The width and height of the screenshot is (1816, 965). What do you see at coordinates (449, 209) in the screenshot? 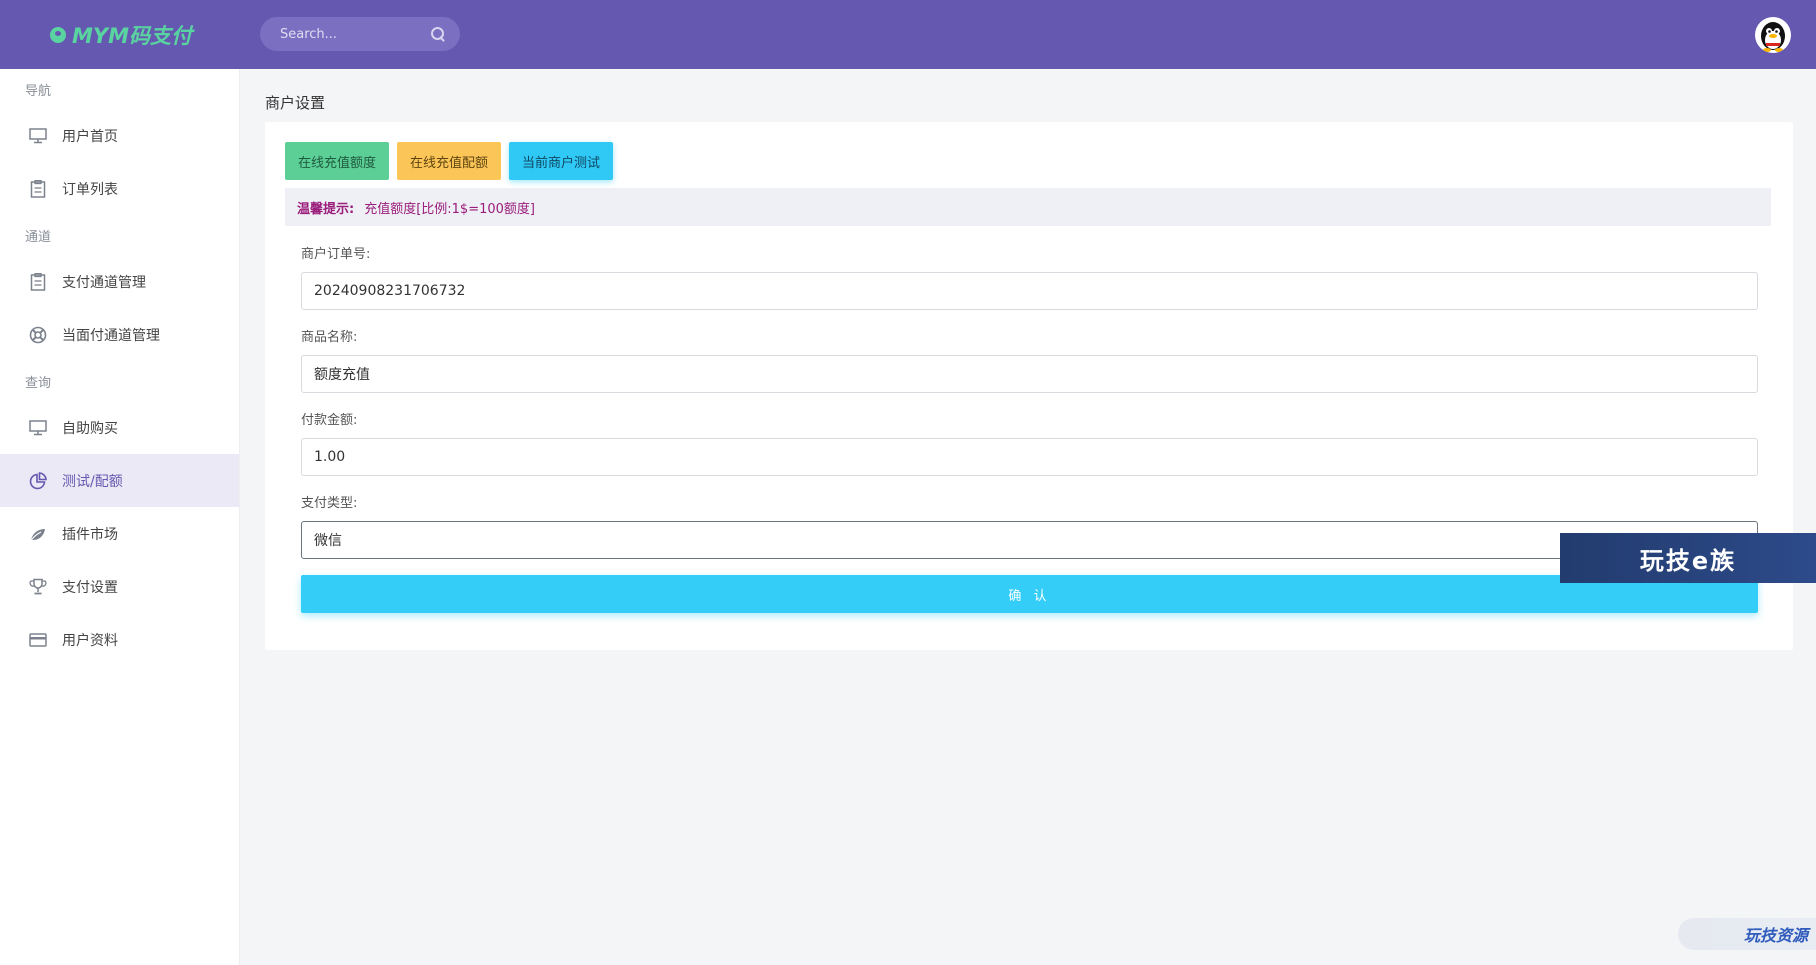
I see `notice-text: 充值额度[比例:1$=100额度]` at bounding box center [449, 209].